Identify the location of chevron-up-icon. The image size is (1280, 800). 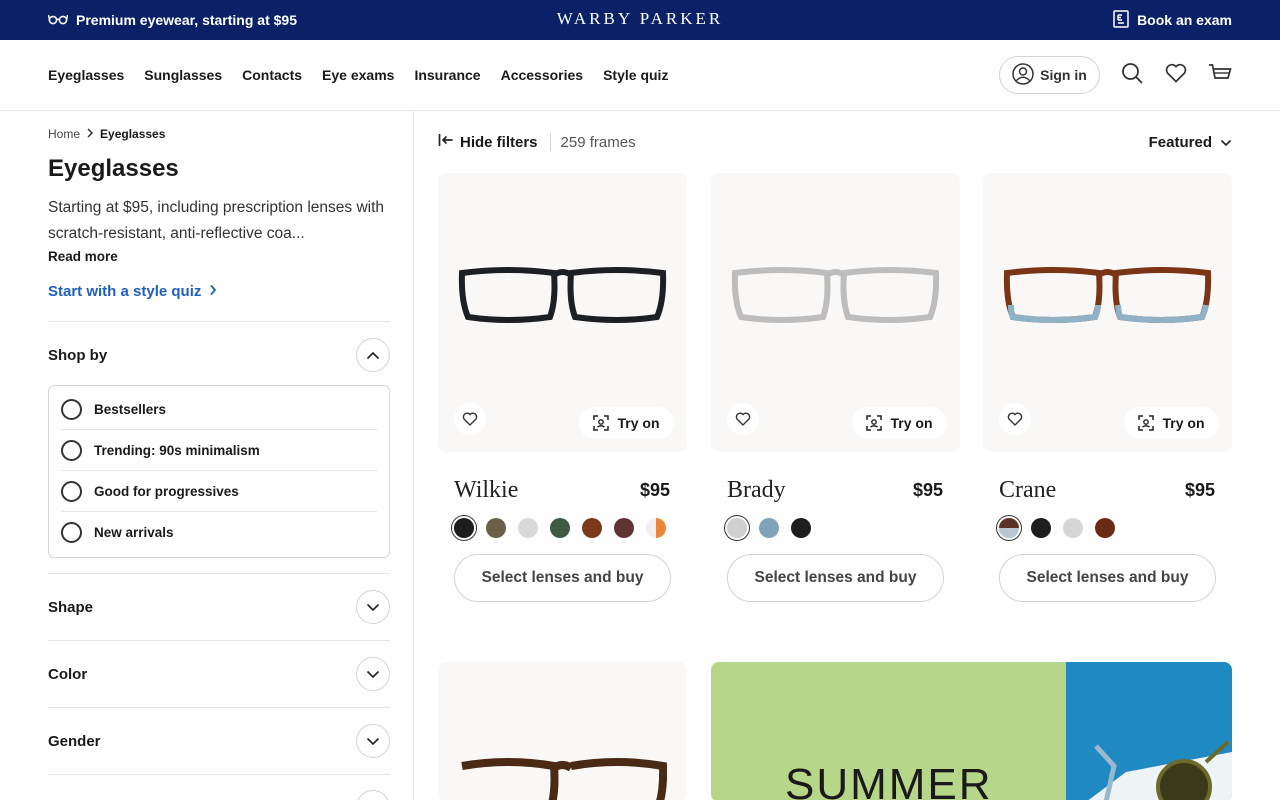
(373, 355).